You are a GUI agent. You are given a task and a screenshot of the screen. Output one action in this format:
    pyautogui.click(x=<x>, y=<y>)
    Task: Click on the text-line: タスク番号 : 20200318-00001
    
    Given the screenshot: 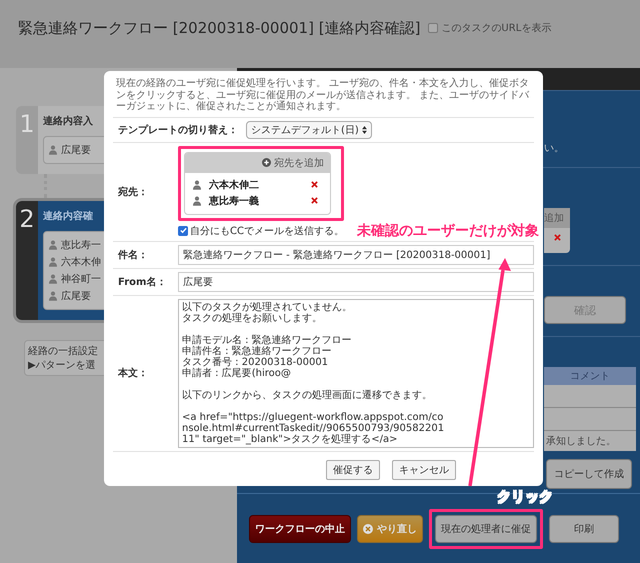 What is the action you would take?
    pyautogui.click(x=255, y=362)
    